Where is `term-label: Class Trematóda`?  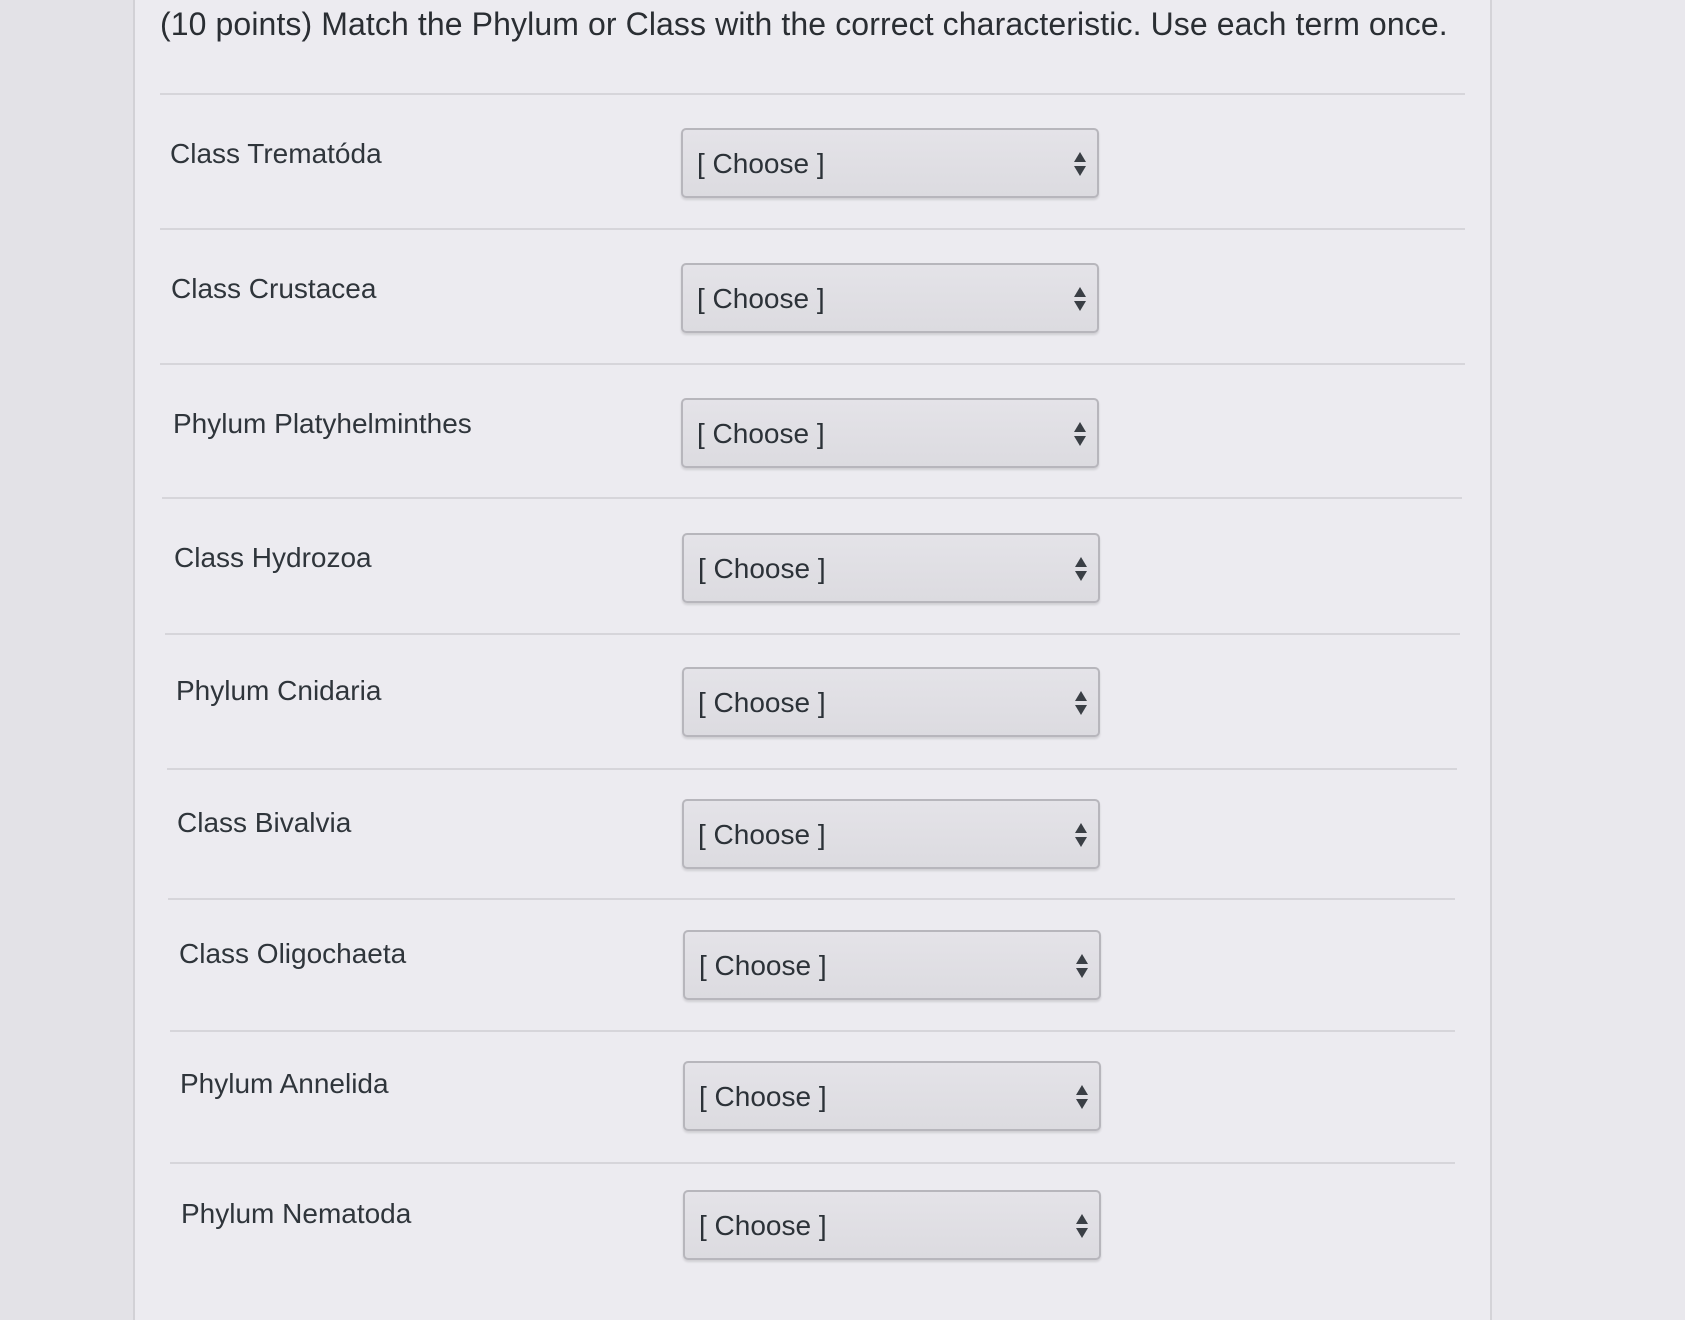
term-label: Class Trematóda is located at coordinates (276, 153).